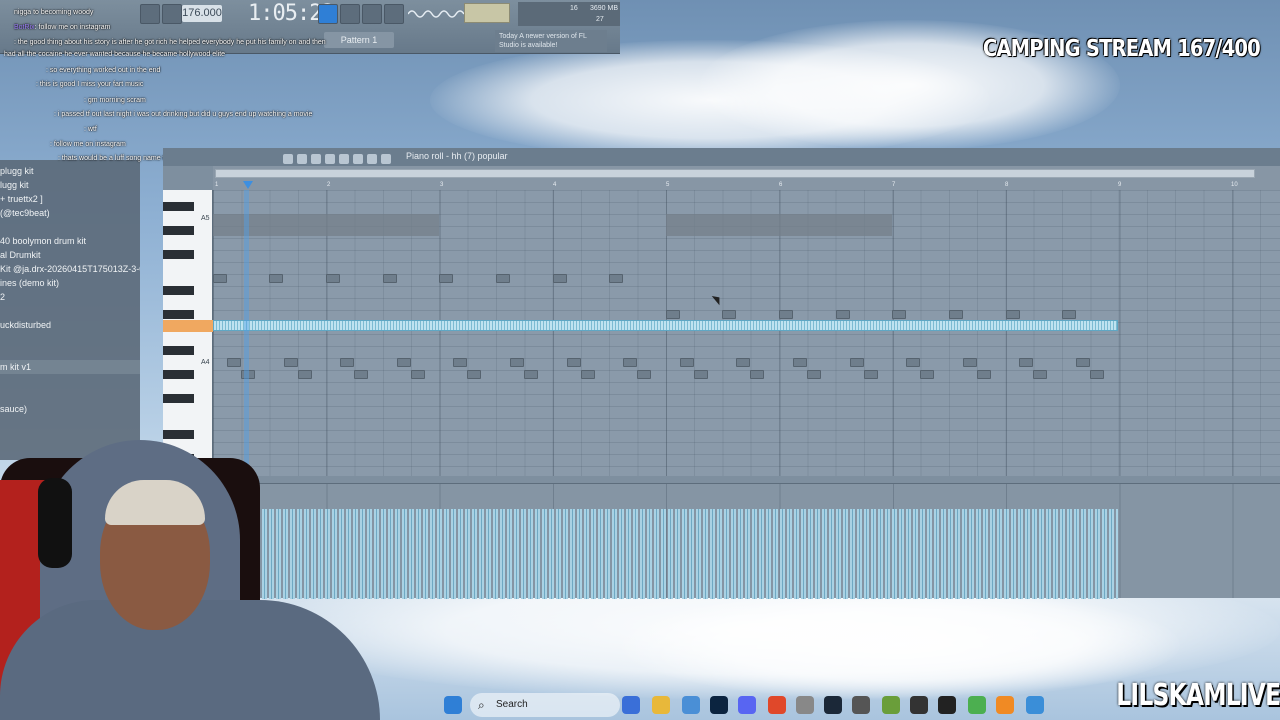 This screenshot has width=1280, height=720. What do you see at coordinates (302, 159) in the screenshot?
I see `paint-tool-icon` at bounding box center [302, 159].